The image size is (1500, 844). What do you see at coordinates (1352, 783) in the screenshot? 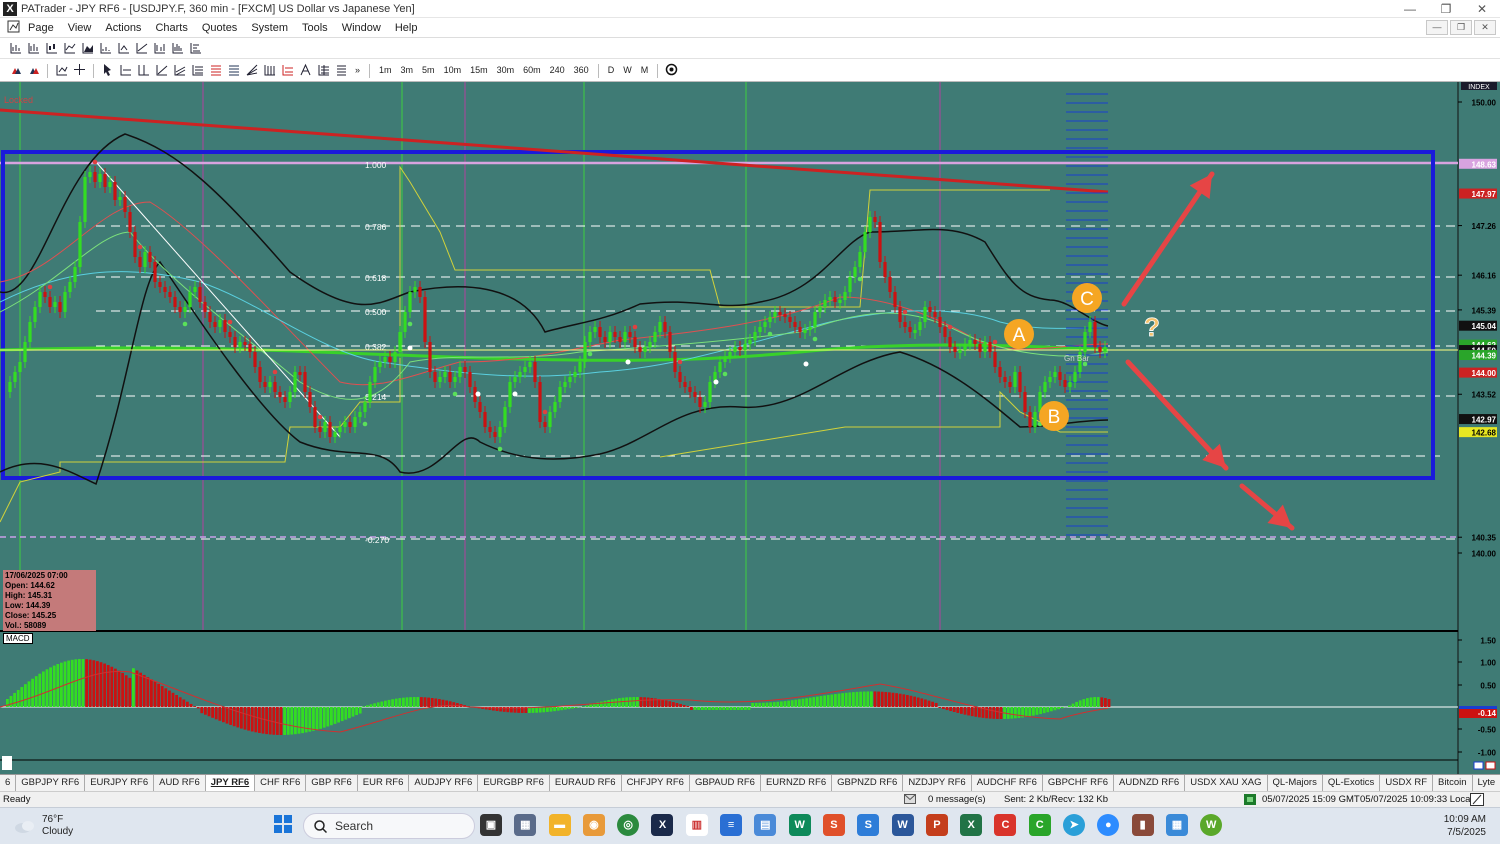
I see `chart-tab: QL-Exotics` at bounding box center [1352, 783].